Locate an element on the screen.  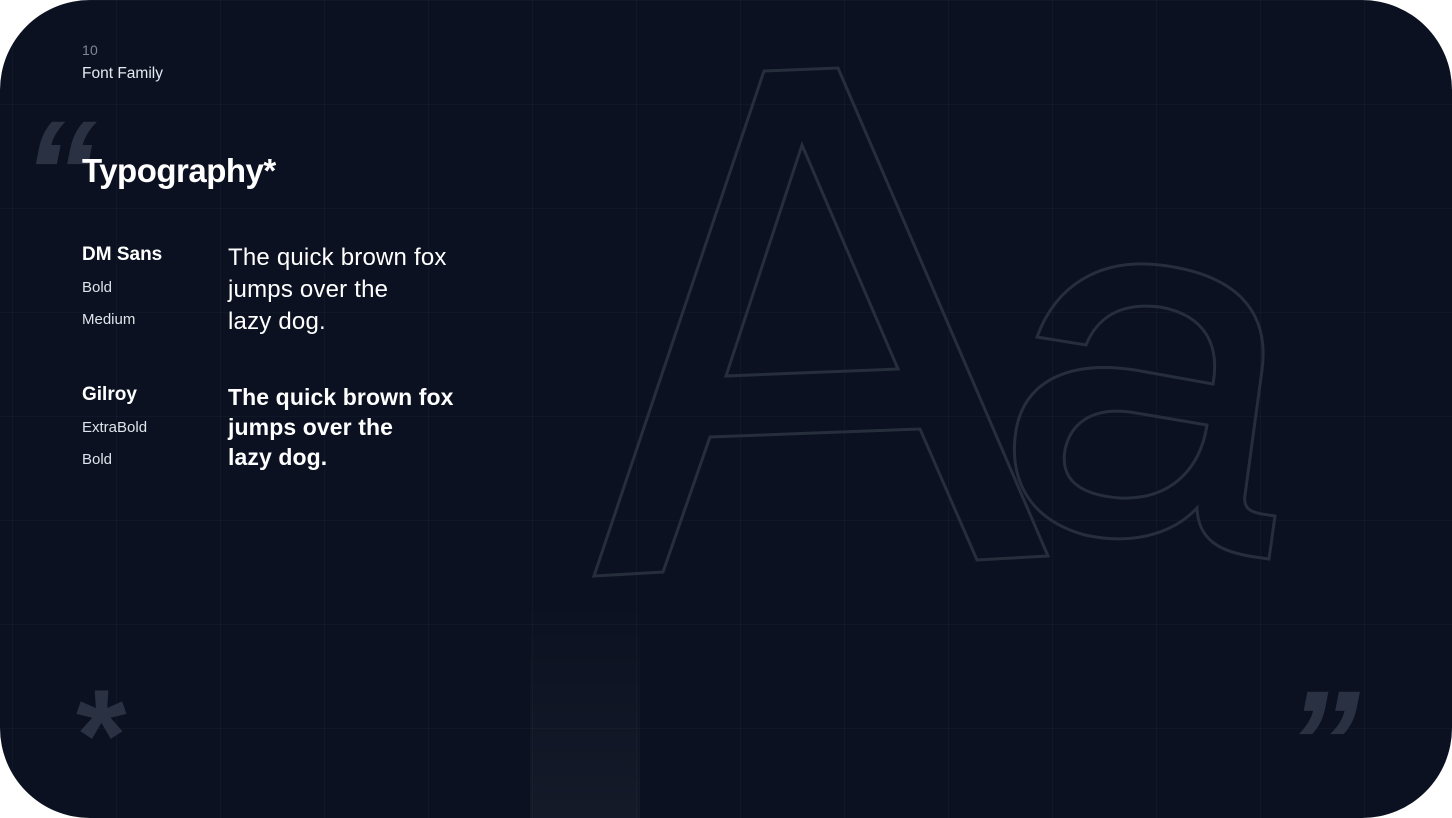
font-name: DM Sans is located at coordinates (122, 254).